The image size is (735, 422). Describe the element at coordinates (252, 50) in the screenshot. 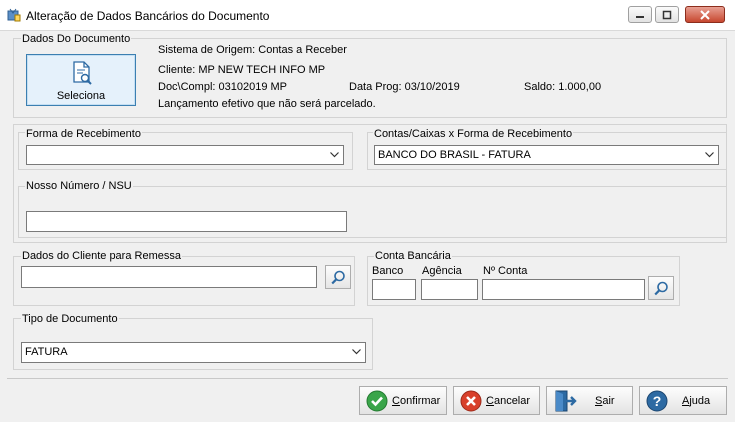

I see `source-system-text: Sistema de Origem: Contas a Receber` at that location.